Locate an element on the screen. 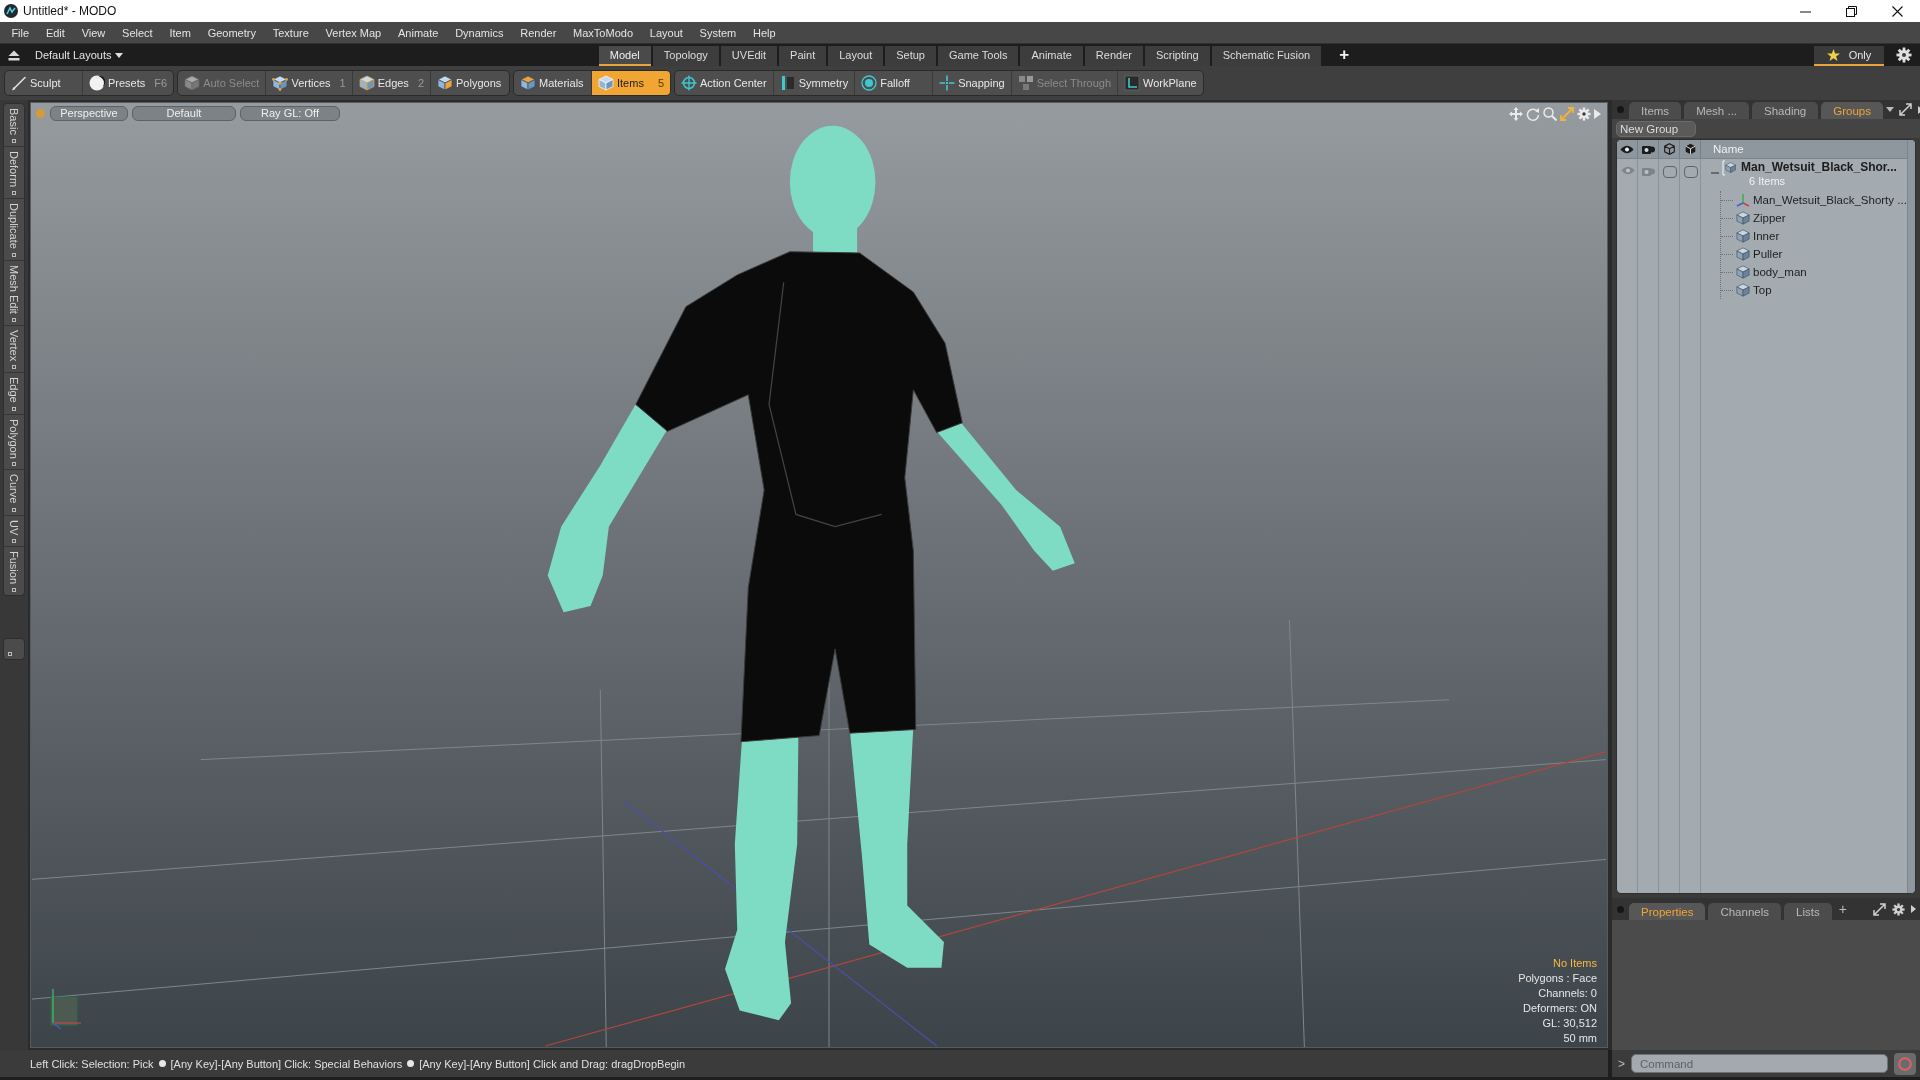  group-member-name: Zipper is located at coordinates (1769, 218).